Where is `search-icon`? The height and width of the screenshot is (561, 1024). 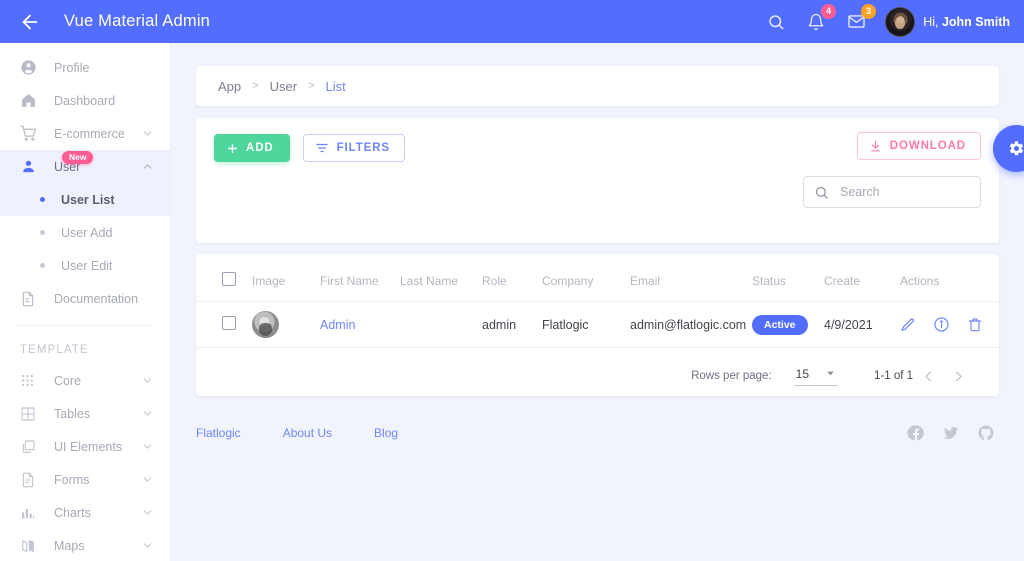 search-icon is located at coordinates (776, 22).